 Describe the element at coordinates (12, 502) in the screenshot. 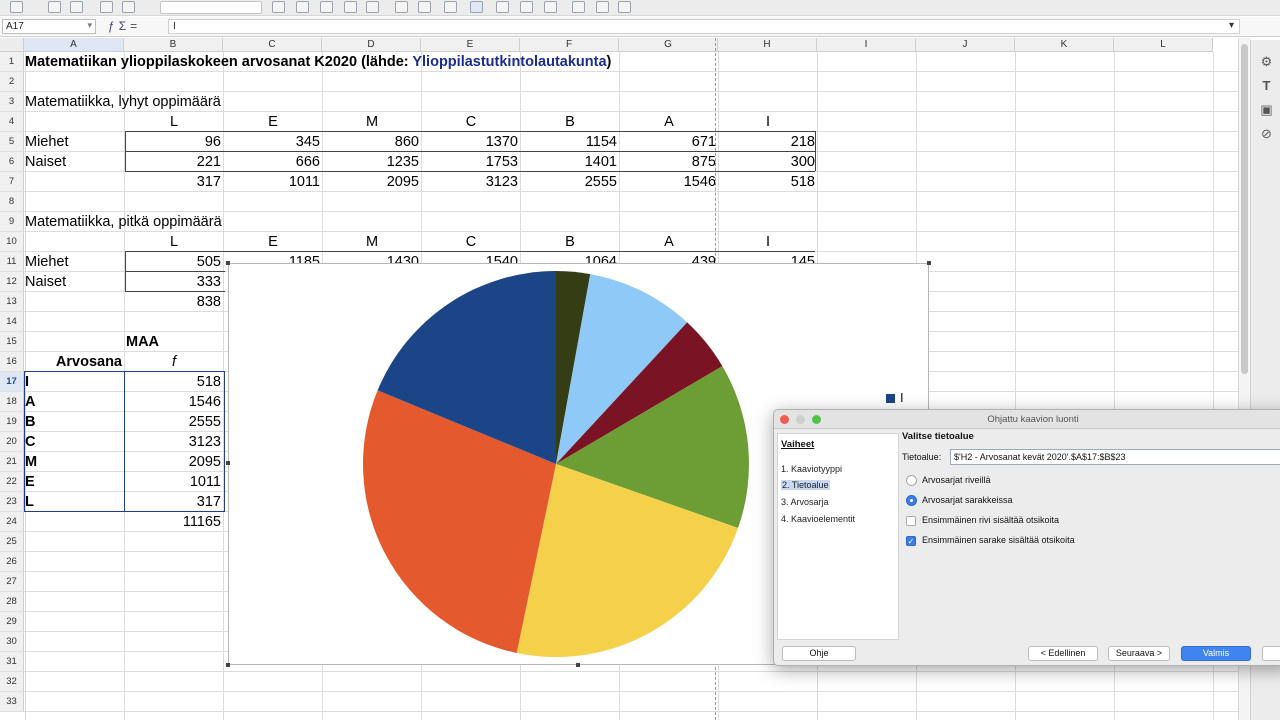

I see `row-header-23: 23` at that location.